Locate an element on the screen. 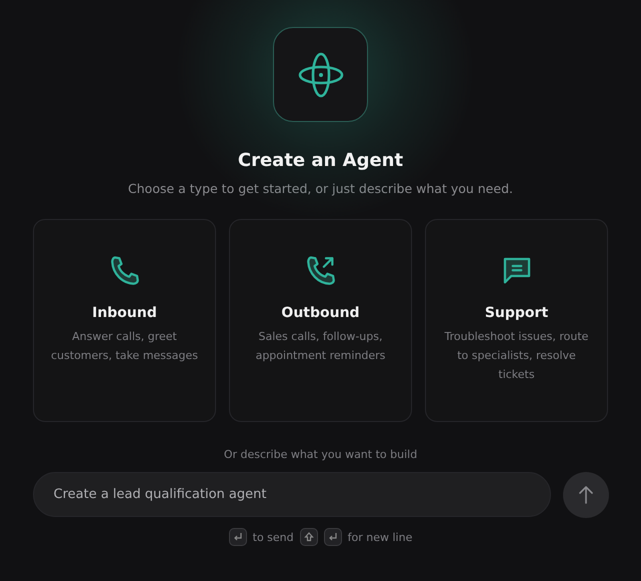 The width and height of the screenshot is (641, 581). page-subtitle: Choose a type to get started, or just describe what you need. is located at coordinates (320, 188).